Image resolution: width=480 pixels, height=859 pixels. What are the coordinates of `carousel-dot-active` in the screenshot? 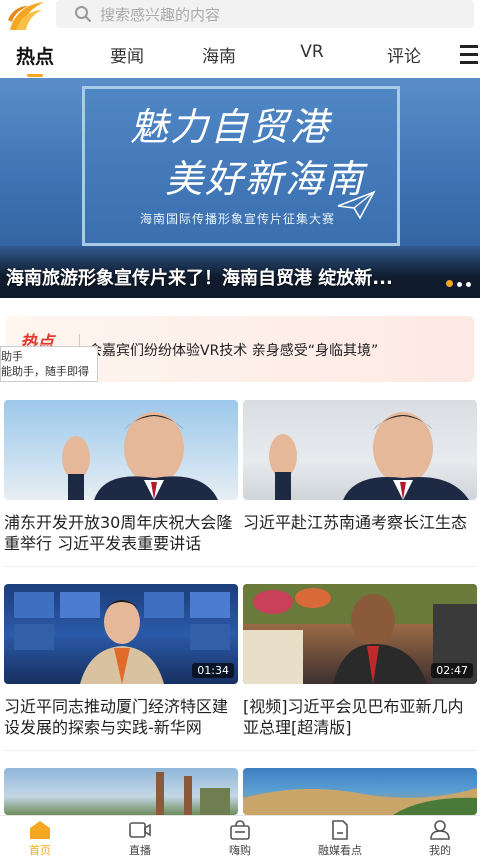 It's located at (449, 283).